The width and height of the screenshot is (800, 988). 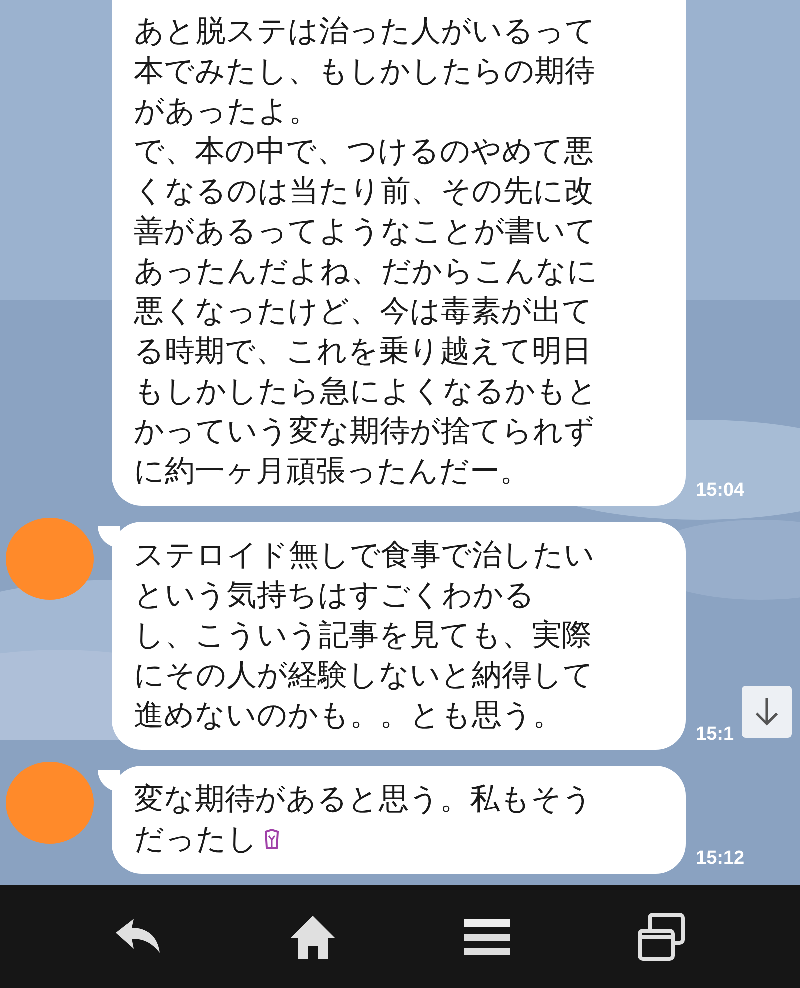 I want to click on scroll-down-button, so click(x=767, y=712).